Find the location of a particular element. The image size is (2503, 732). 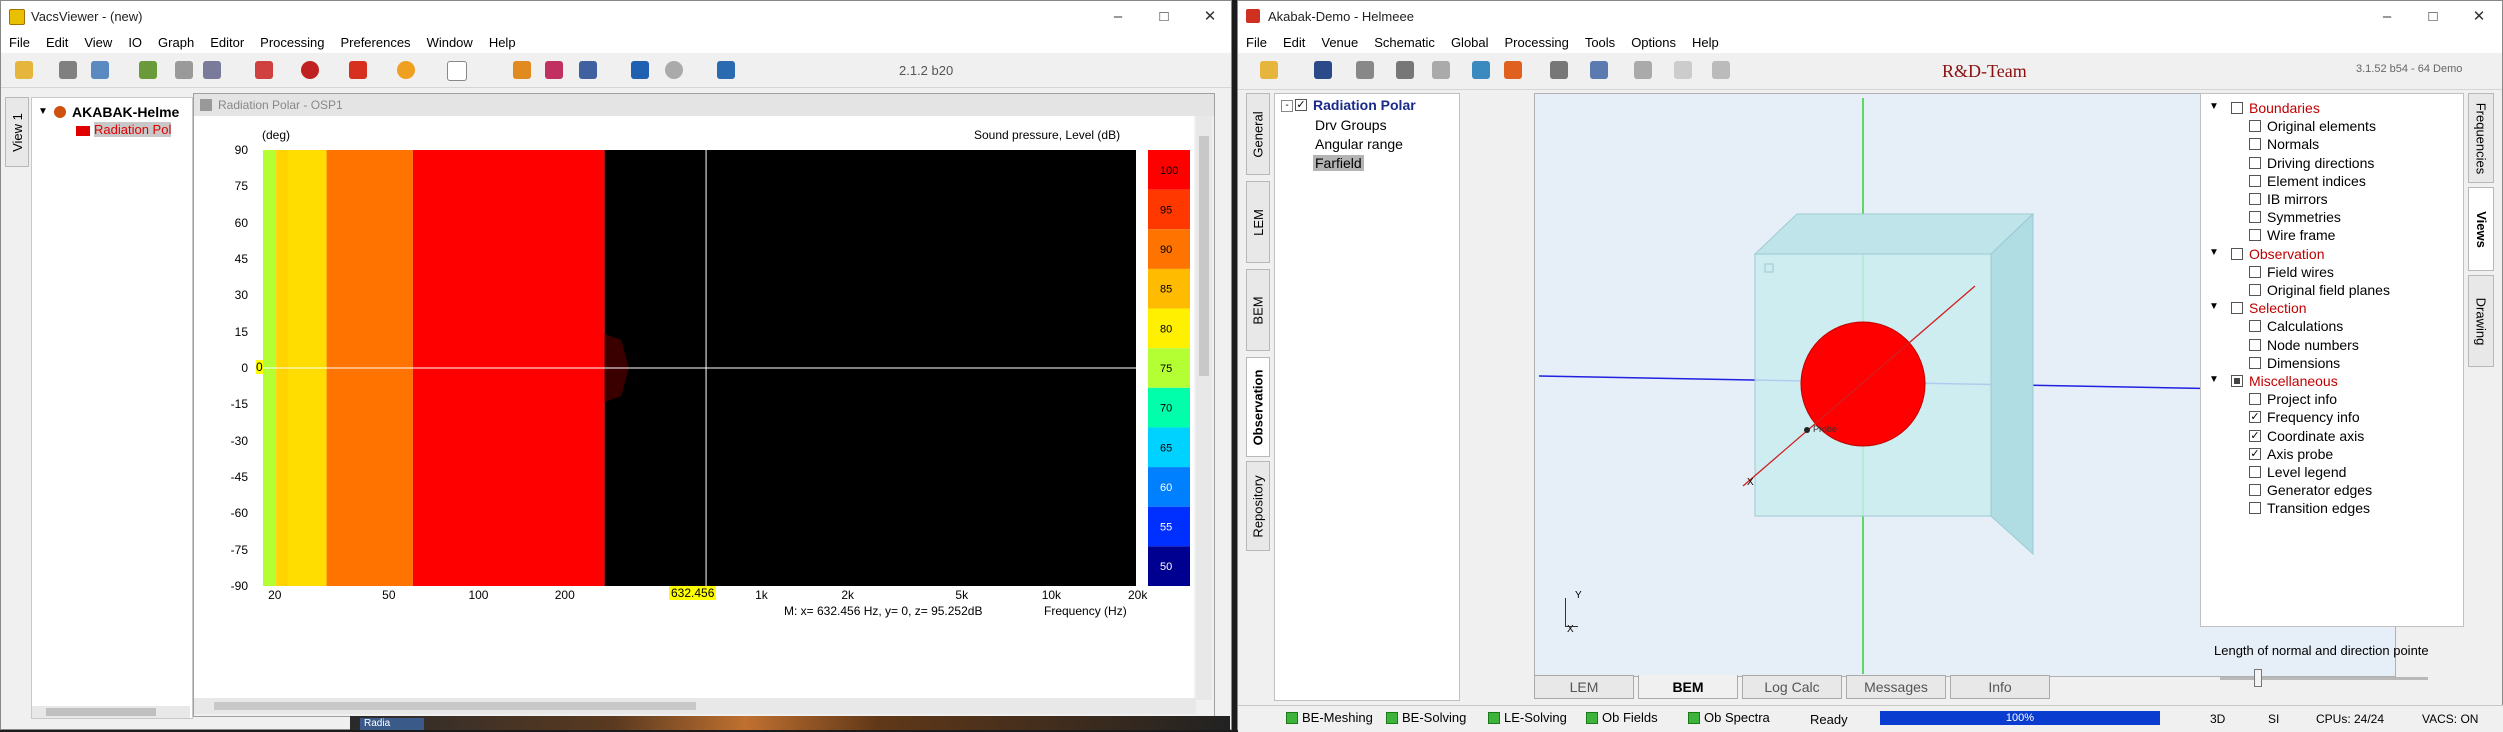

view-option-axis-probe: ✓ Axis probe is located at coordinates (2331, 455).